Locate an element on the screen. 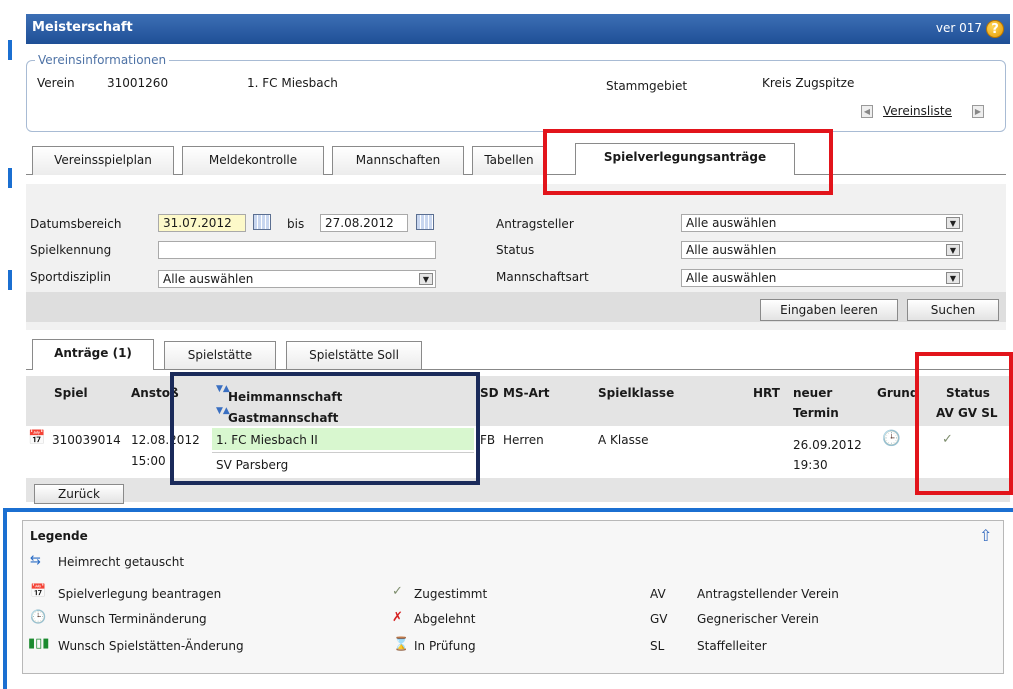 The height and width of the screenshot is (689, 1013). calendar-to-icon is located at coordinates (425, 222).